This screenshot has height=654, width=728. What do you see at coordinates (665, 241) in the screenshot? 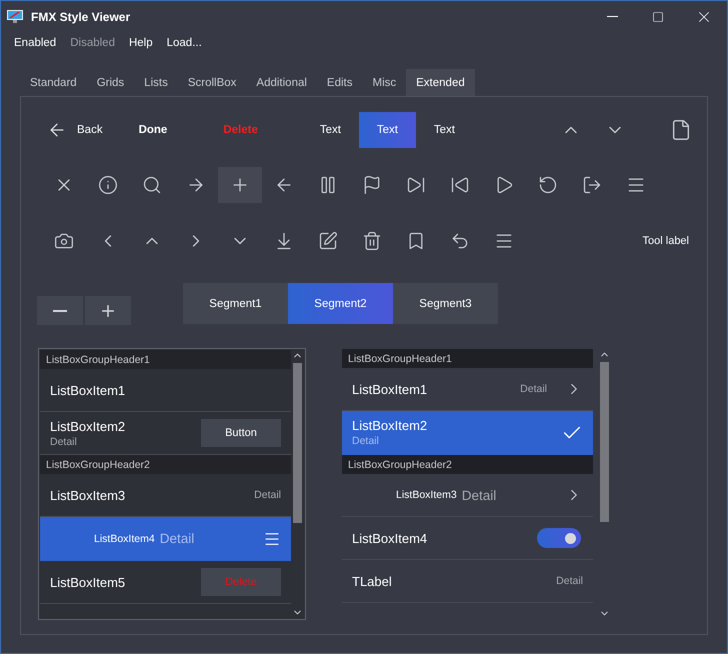
I see `tool-label: Tool label` at bounding box center [665, 241].